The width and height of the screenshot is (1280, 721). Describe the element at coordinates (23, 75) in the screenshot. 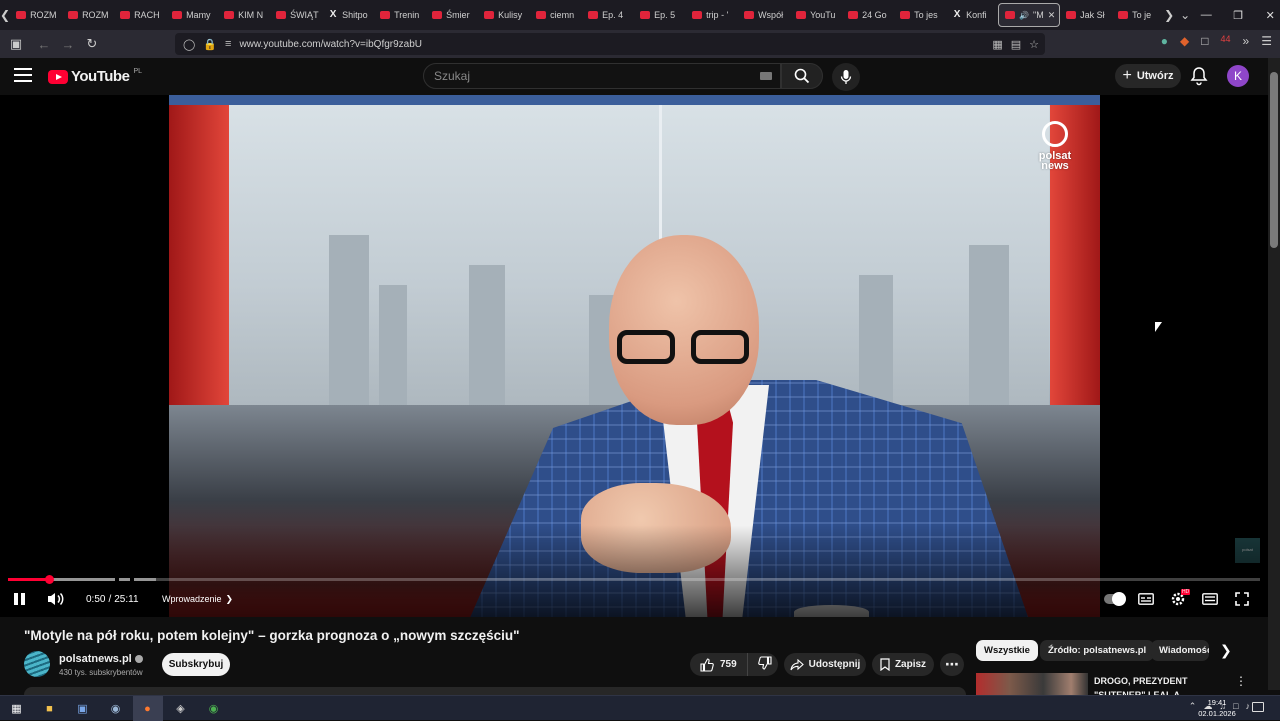

I see `guide-menu-icon` at that location.